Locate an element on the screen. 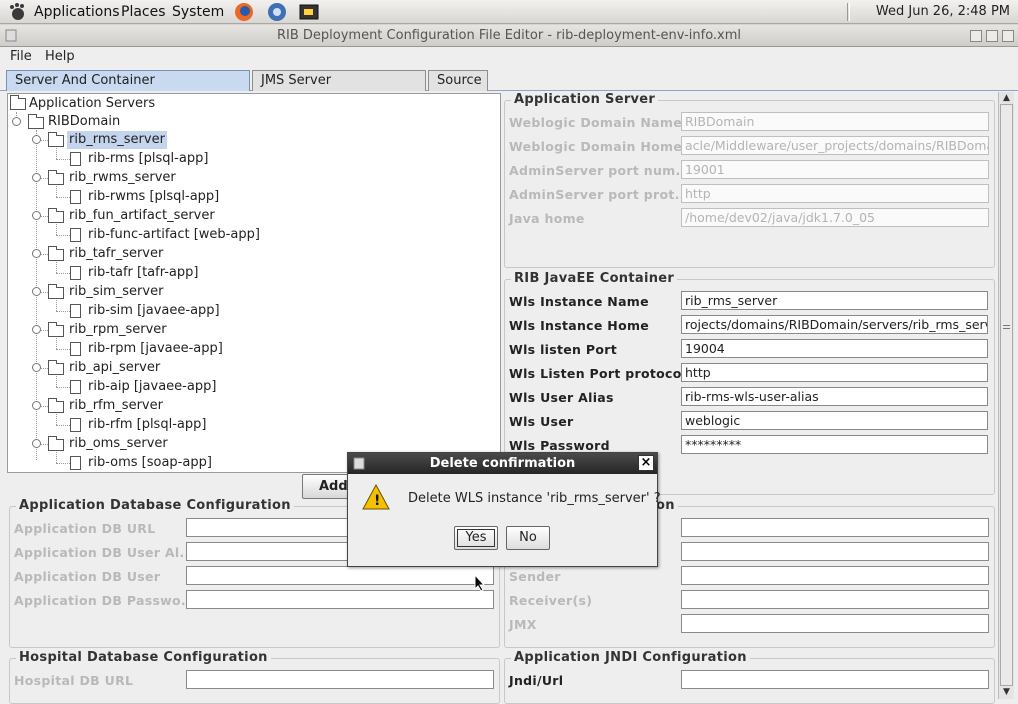 This screenshot has width=1018, height=704. jmx-field is located at coordinates (835, 623).